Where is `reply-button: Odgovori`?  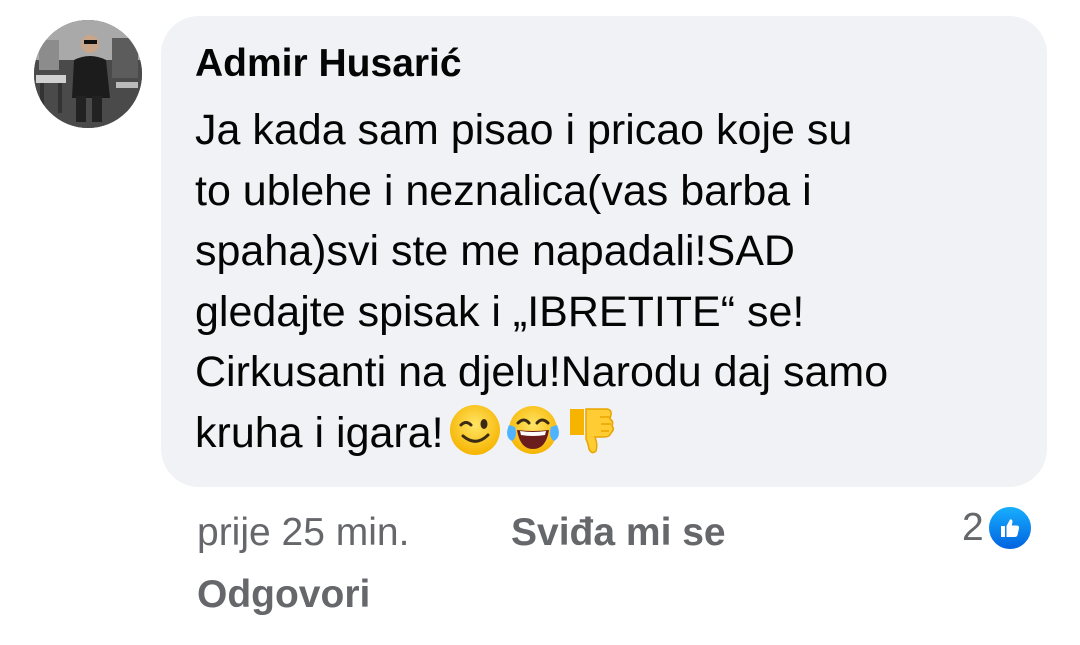 reply-button: Odgovori is located at coordinates (283, 595).